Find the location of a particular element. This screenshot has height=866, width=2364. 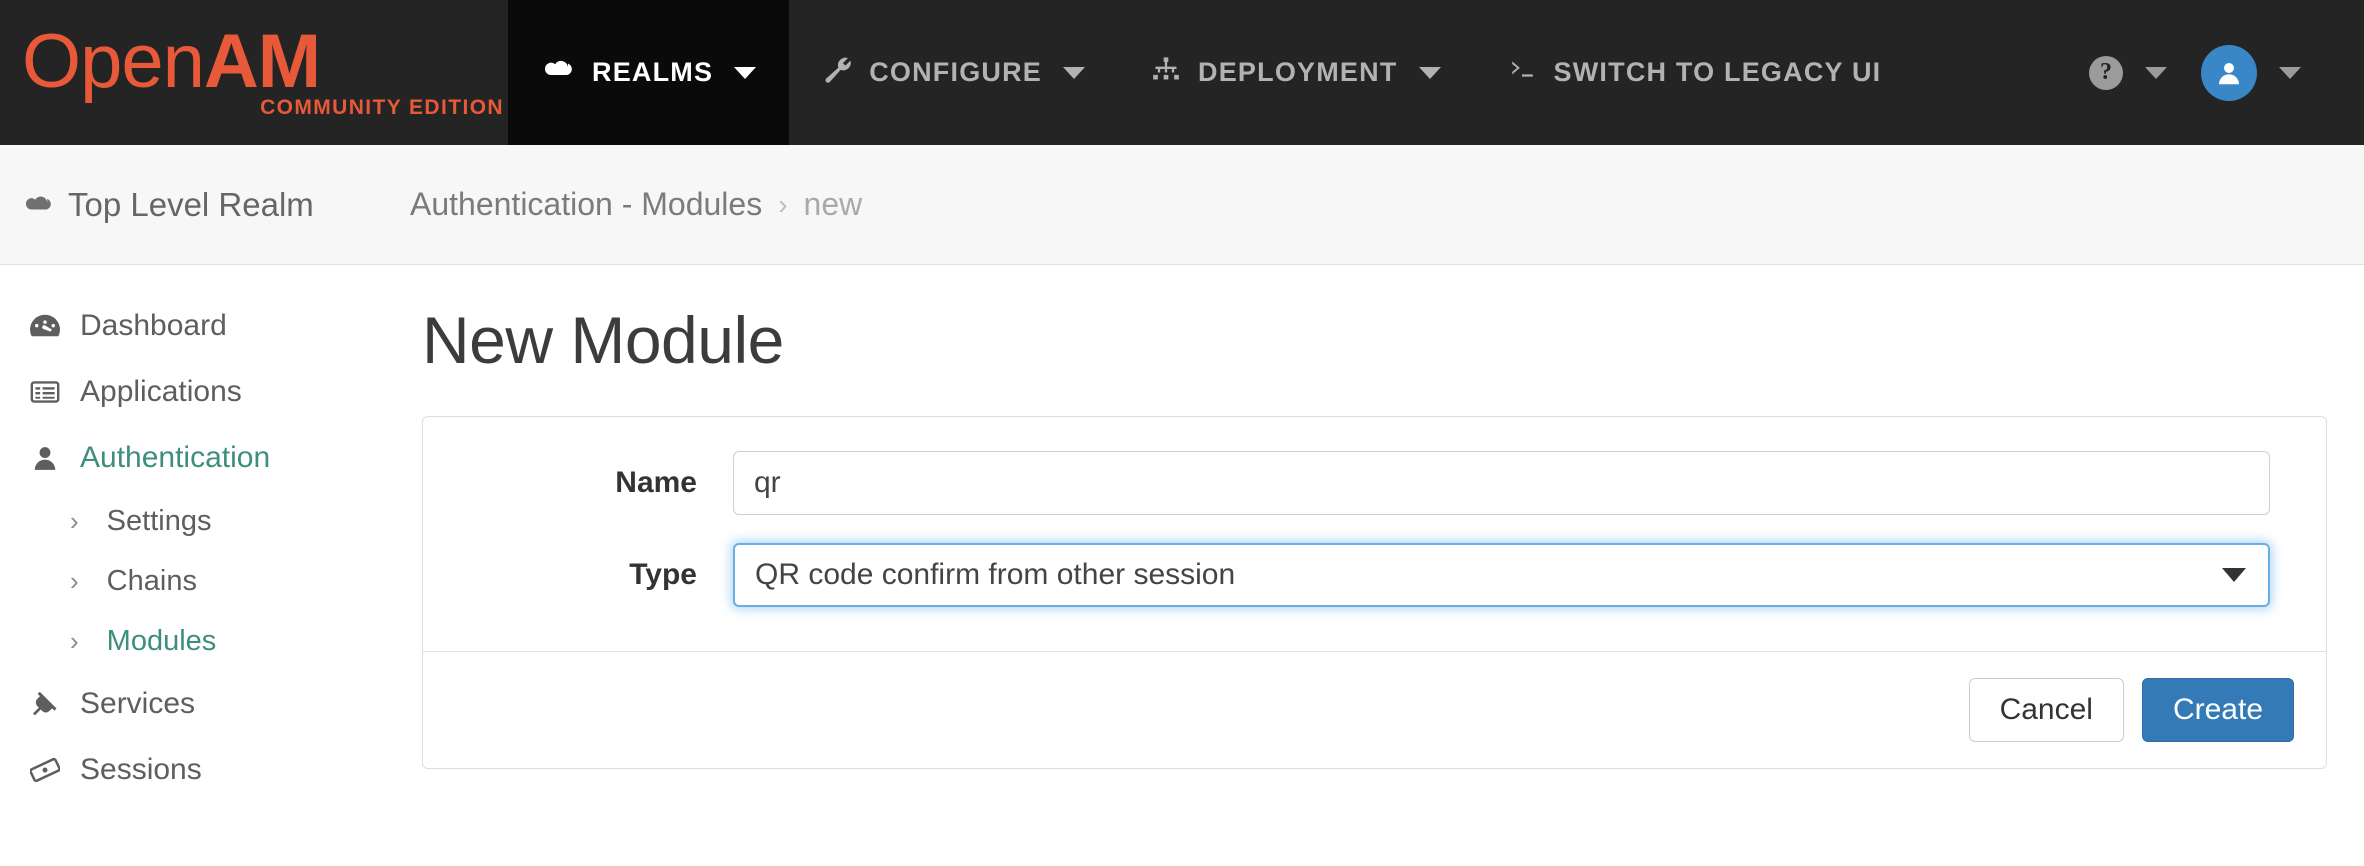

nav-item-deployment-label: DEPLOYMENT is located at coordinates (1298, 72).